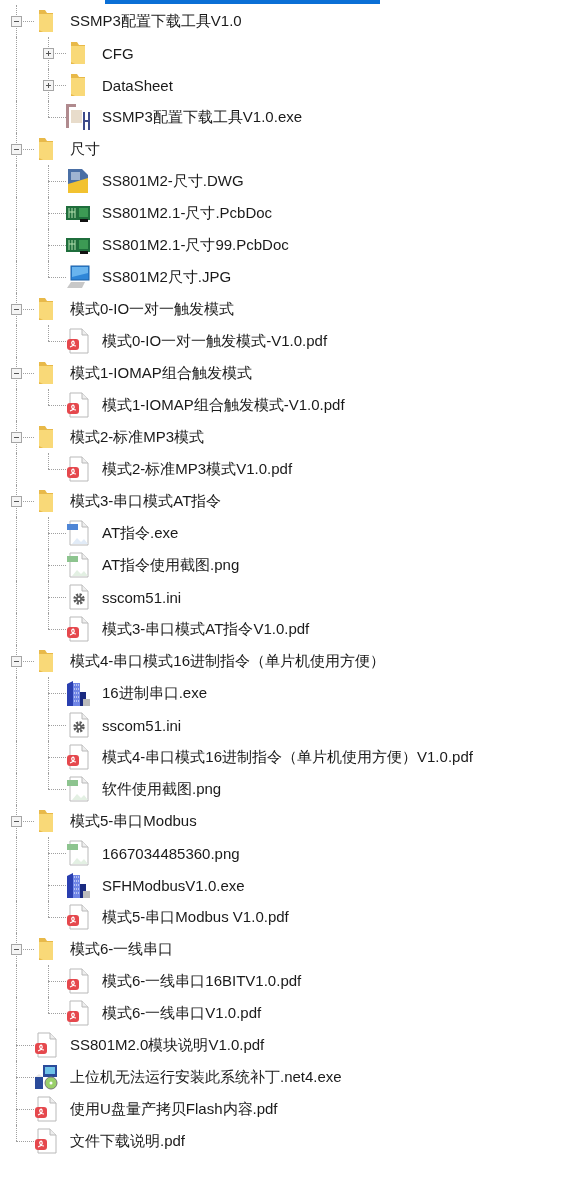 Image resolution: width=571 pixels, height=1188 pixels. Describe the element at coordinates (122, 949) in the screenshot. I see `folder-name: 模式6-一线串口` at that location.